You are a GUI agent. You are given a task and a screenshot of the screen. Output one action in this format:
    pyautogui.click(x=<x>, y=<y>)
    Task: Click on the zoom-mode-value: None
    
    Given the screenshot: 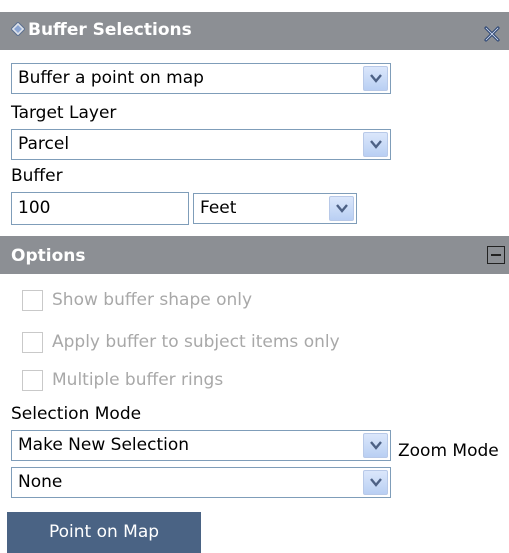 What is the action you would take?
    pyautogui.click(x=40, y=482)
    